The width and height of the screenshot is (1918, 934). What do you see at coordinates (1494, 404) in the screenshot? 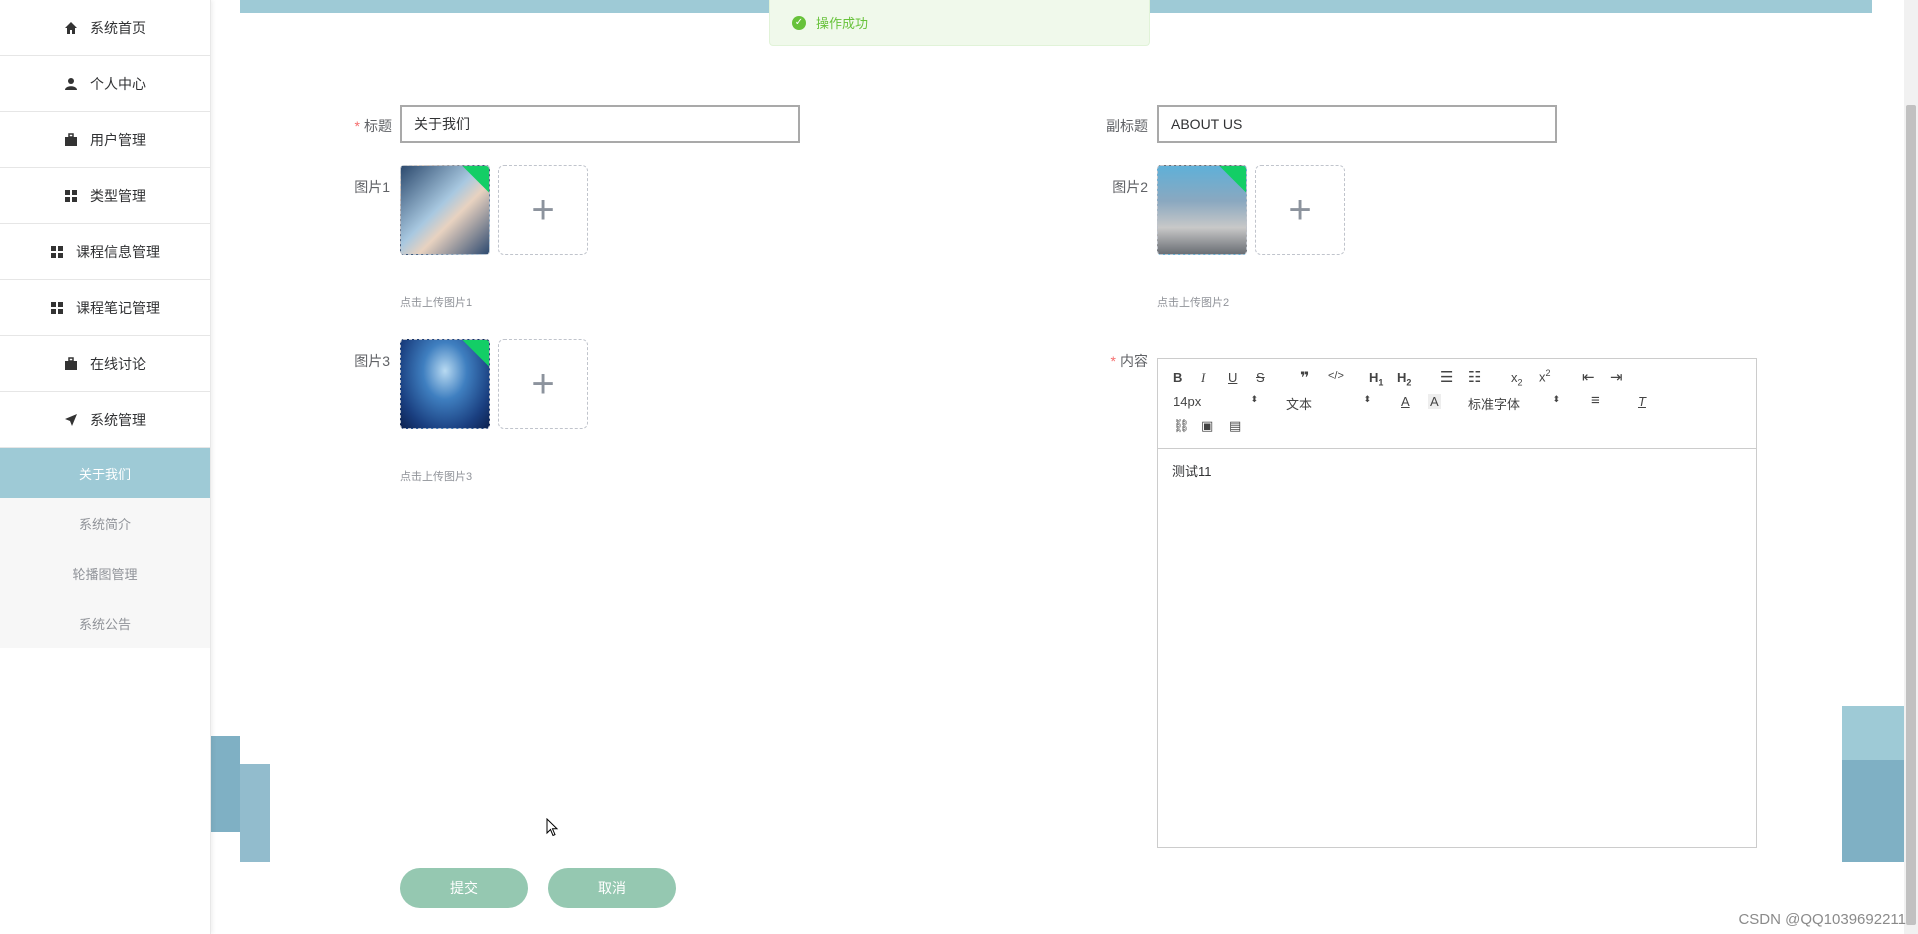
I see `font-family-value: 标准字体` at bounding box center [1494, 404].